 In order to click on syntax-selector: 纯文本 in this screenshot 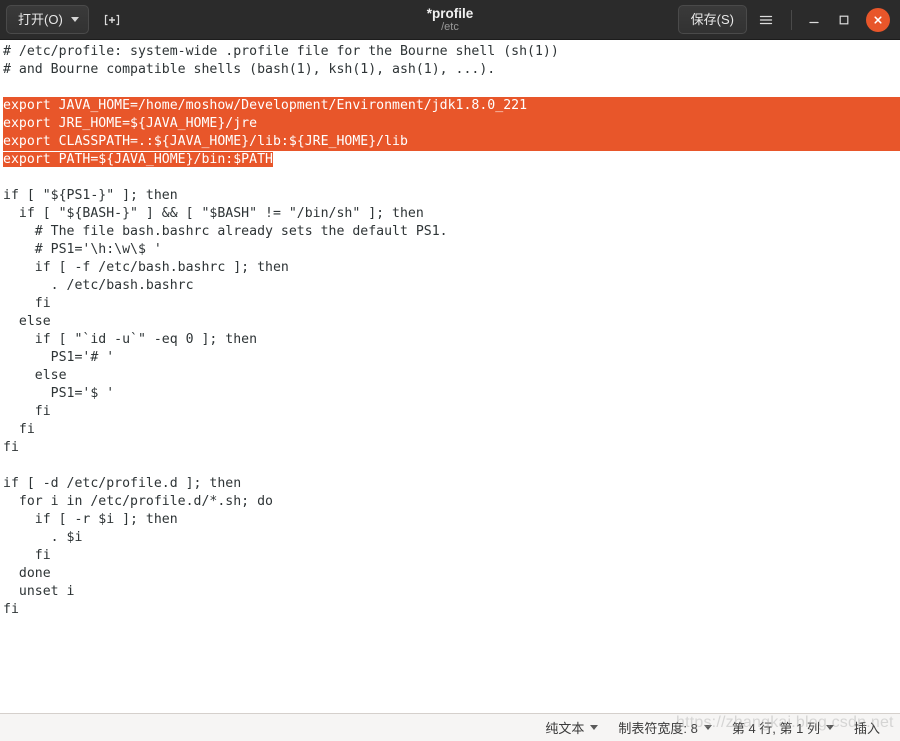, I will do `click(571, 728)`.